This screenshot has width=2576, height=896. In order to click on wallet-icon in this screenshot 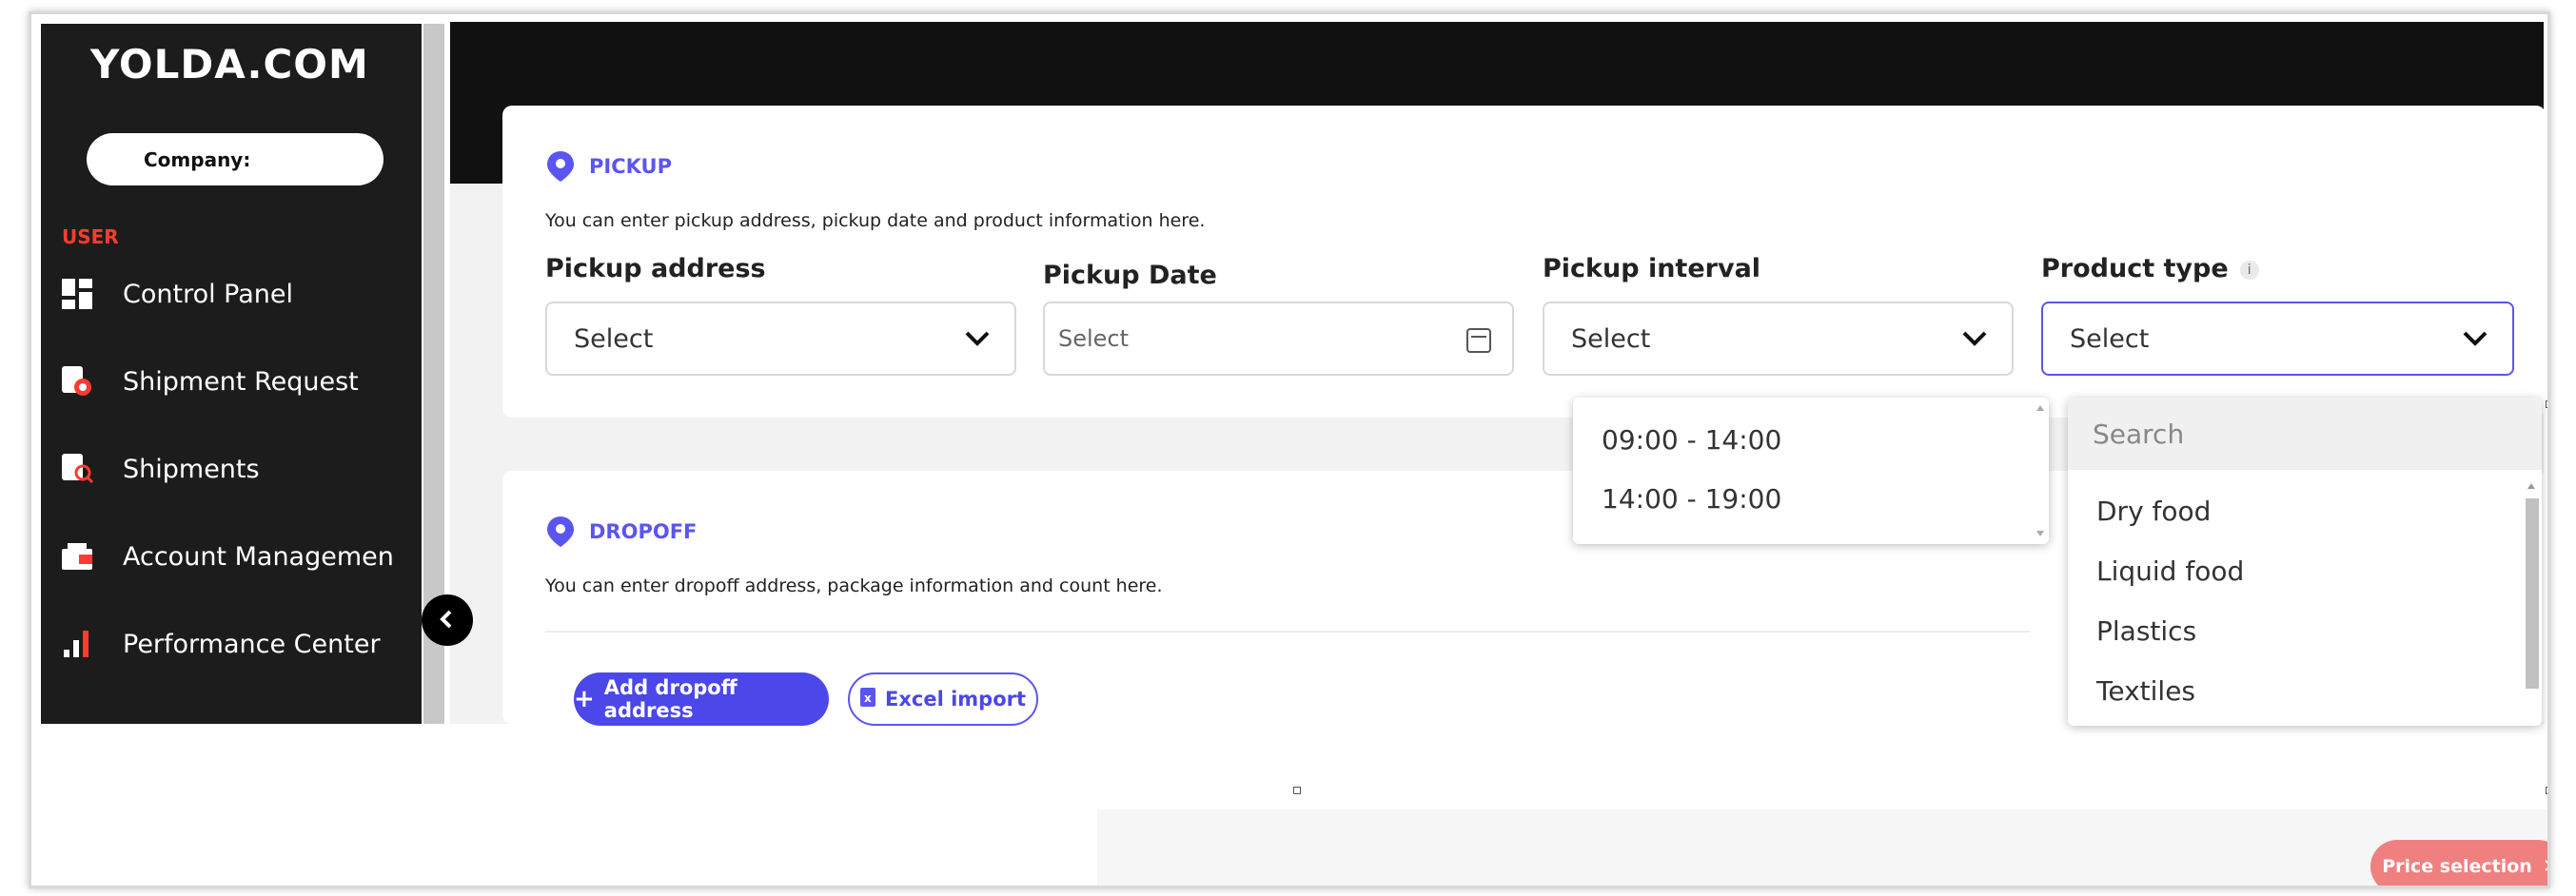, I will do `click(78, 556)`.